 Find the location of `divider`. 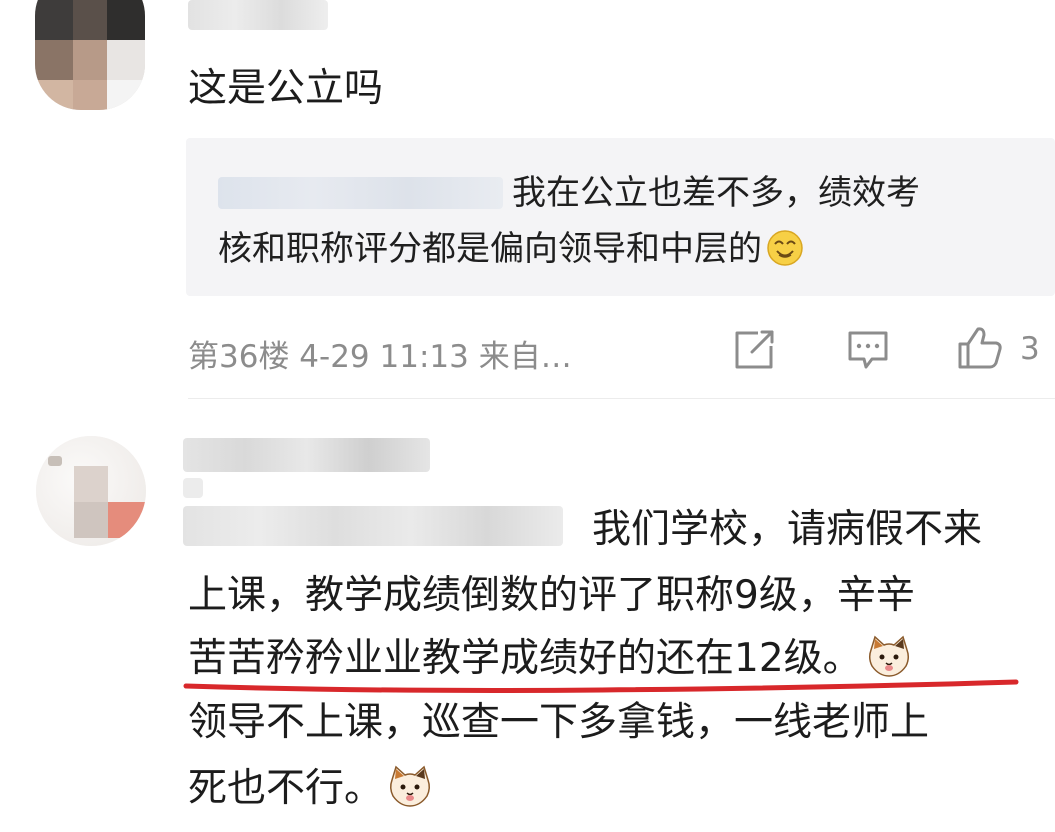

divider is located at coordinates (621, 398).